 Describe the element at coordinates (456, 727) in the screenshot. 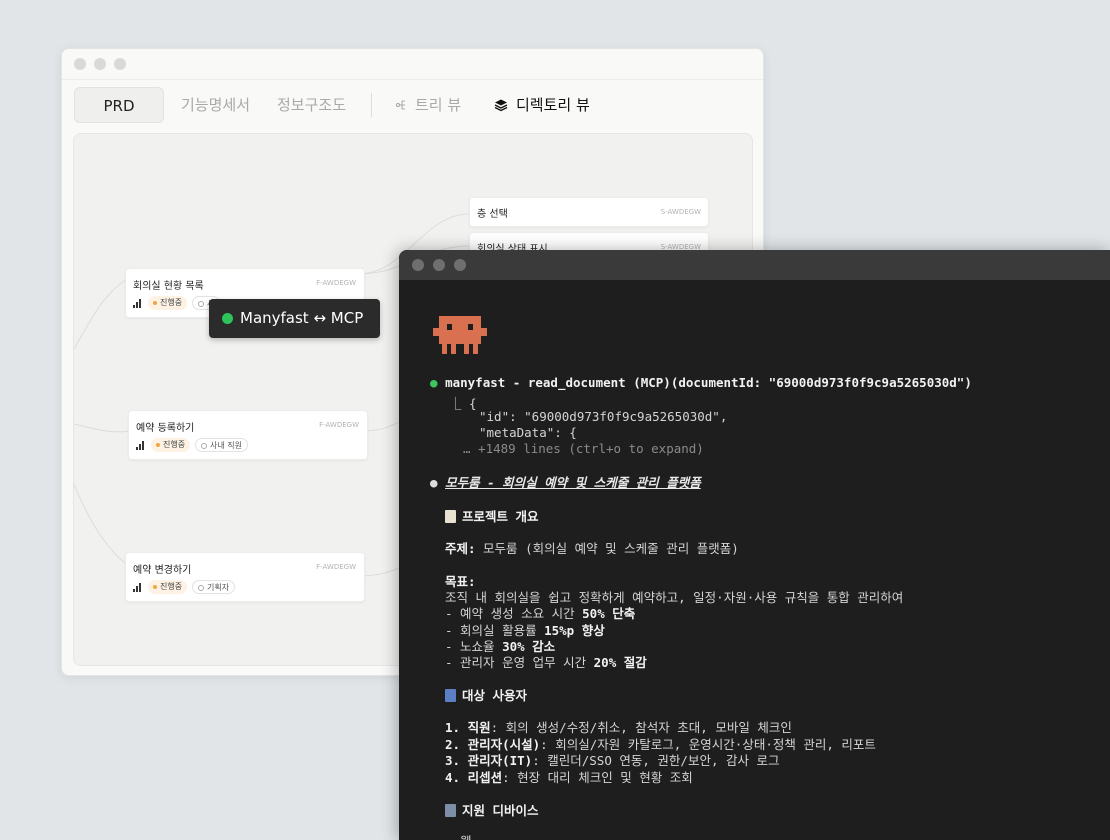

I see `user-item-number: 1.` at that location.